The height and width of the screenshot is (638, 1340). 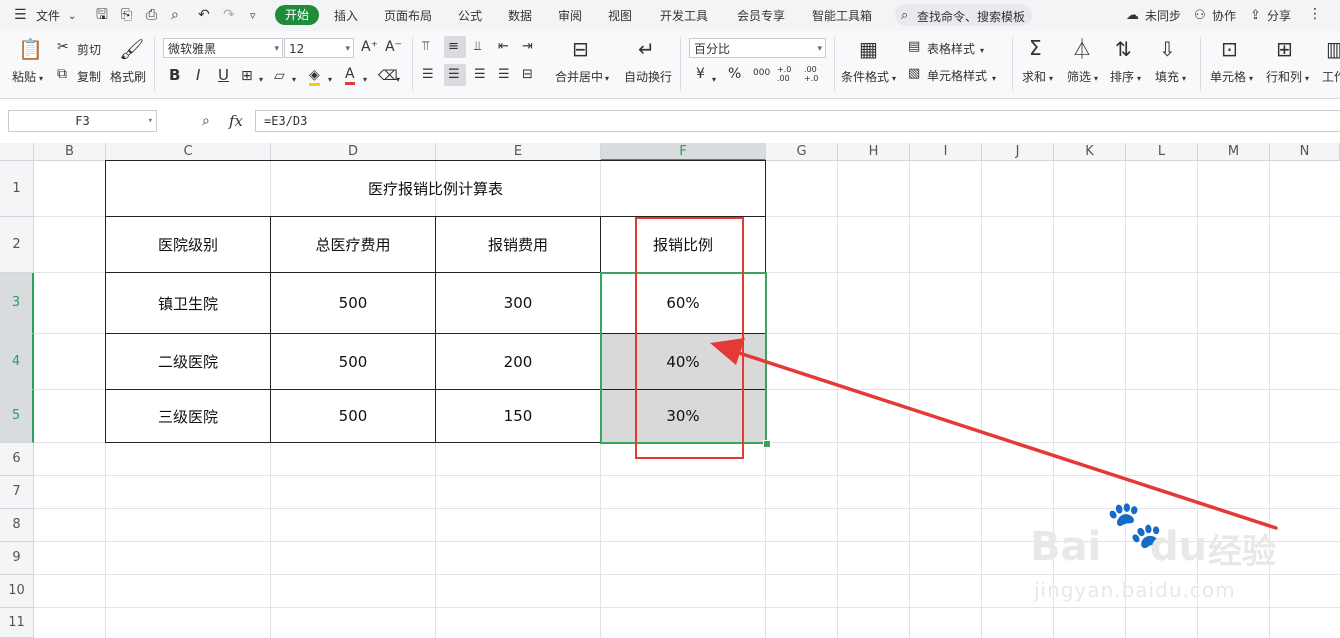 What do you see at coordinates (17, 189) in the screenshot?
I see `row-header-1: 1` at bounding box center [17, 189].